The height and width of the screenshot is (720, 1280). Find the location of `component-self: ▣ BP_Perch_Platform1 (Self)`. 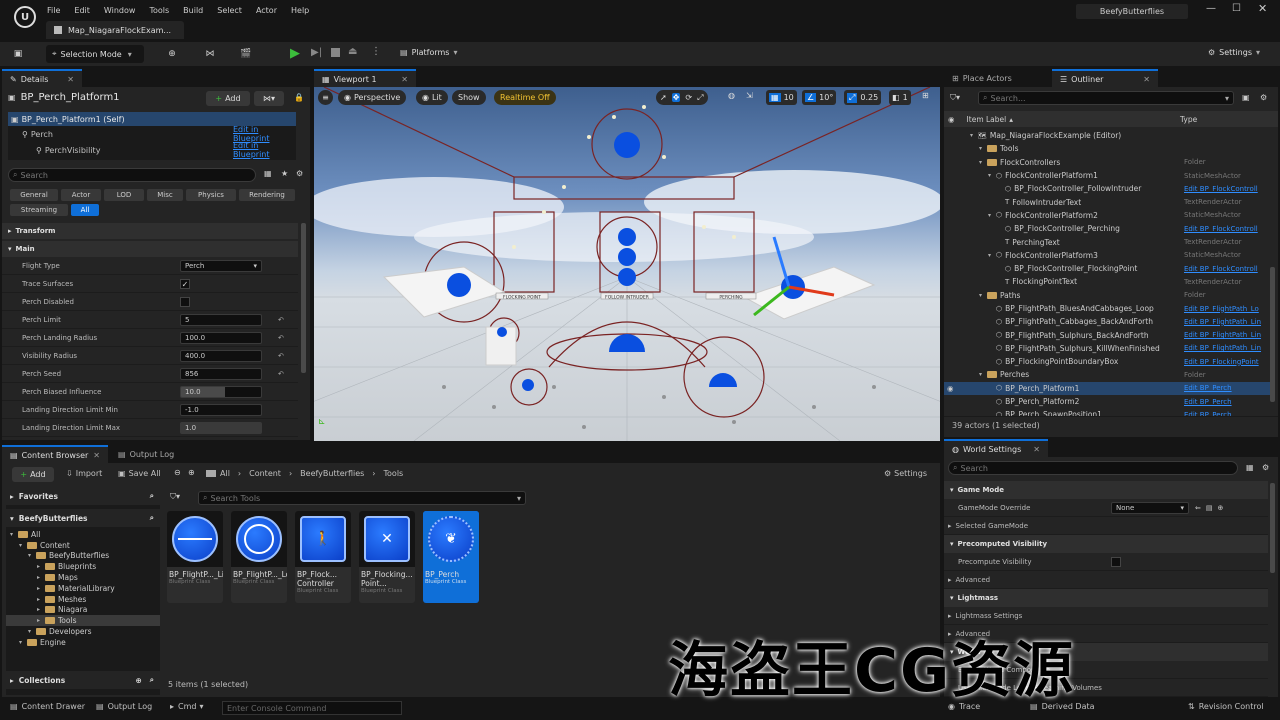

component-self: ▣ BP_Perch_Platform1 (Self) is located at coordinates (152, 119).